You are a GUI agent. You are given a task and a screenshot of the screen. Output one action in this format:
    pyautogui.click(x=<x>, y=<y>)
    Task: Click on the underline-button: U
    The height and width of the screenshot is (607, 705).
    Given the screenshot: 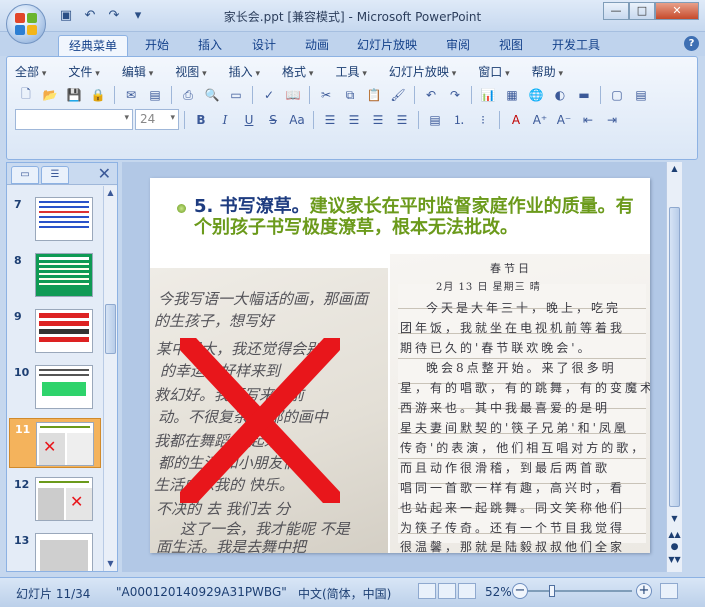 What is the action you would take?
    pyautogui.click(x=249, y=120)
    